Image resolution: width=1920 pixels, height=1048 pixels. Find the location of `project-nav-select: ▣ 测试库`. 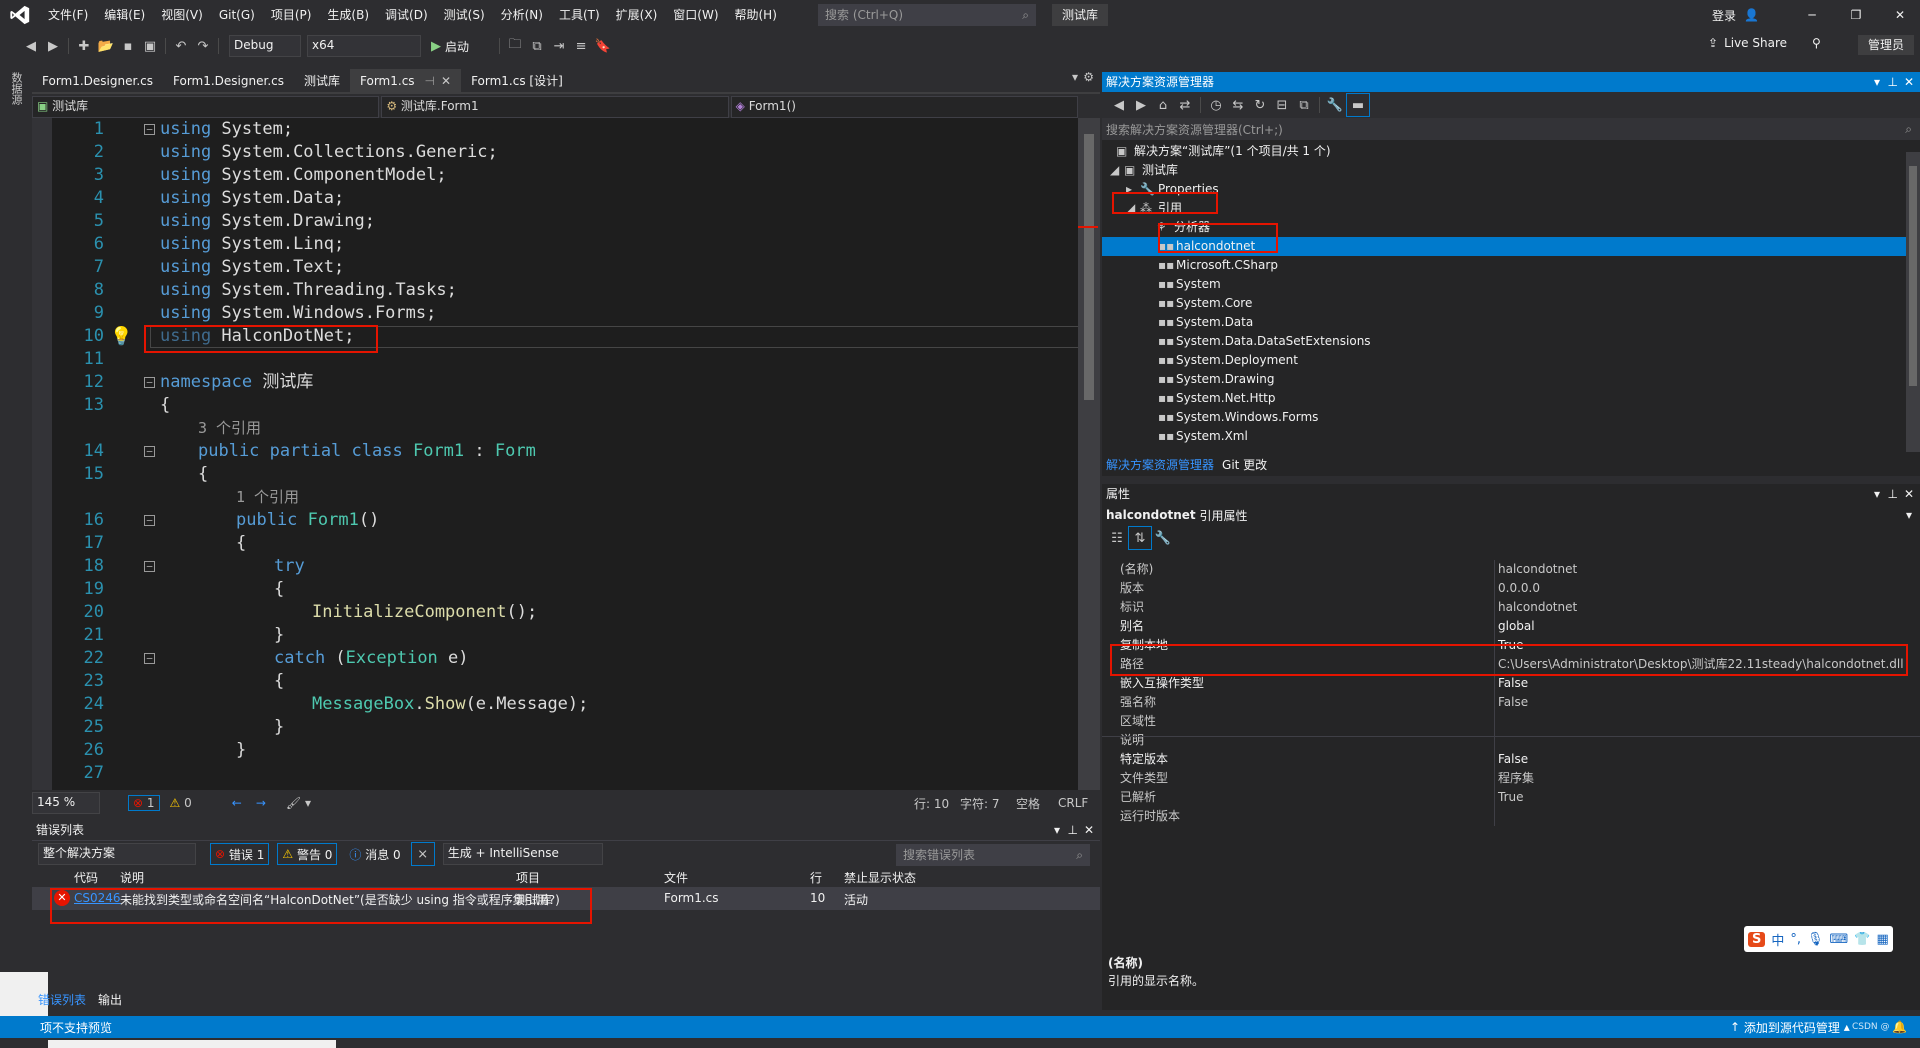

project-nav-select: ▣ 测试库 is located at coordinates (206, 107).